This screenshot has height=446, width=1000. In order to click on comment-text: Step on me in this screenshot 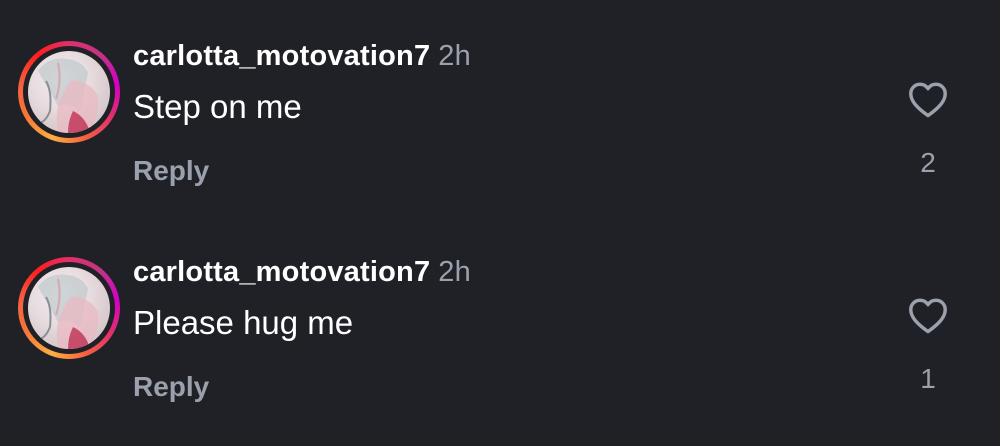, I will do `click(217, 106)`.